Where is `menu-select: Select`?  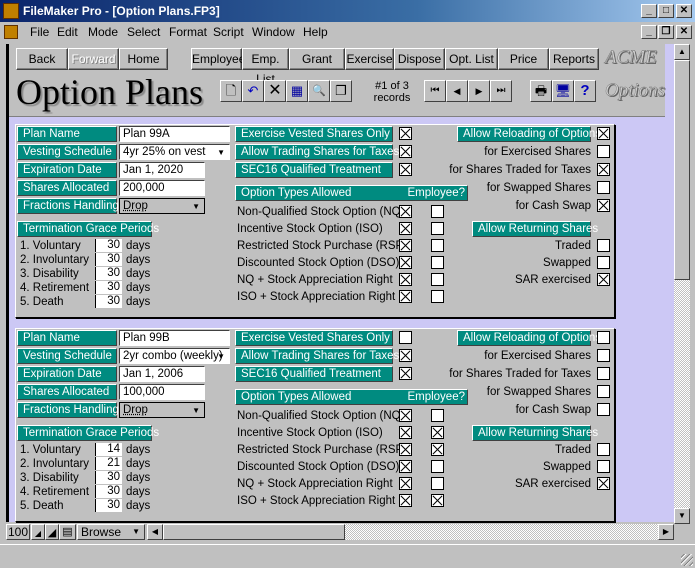 menu-select: Select is located at coordinates (143, 32).